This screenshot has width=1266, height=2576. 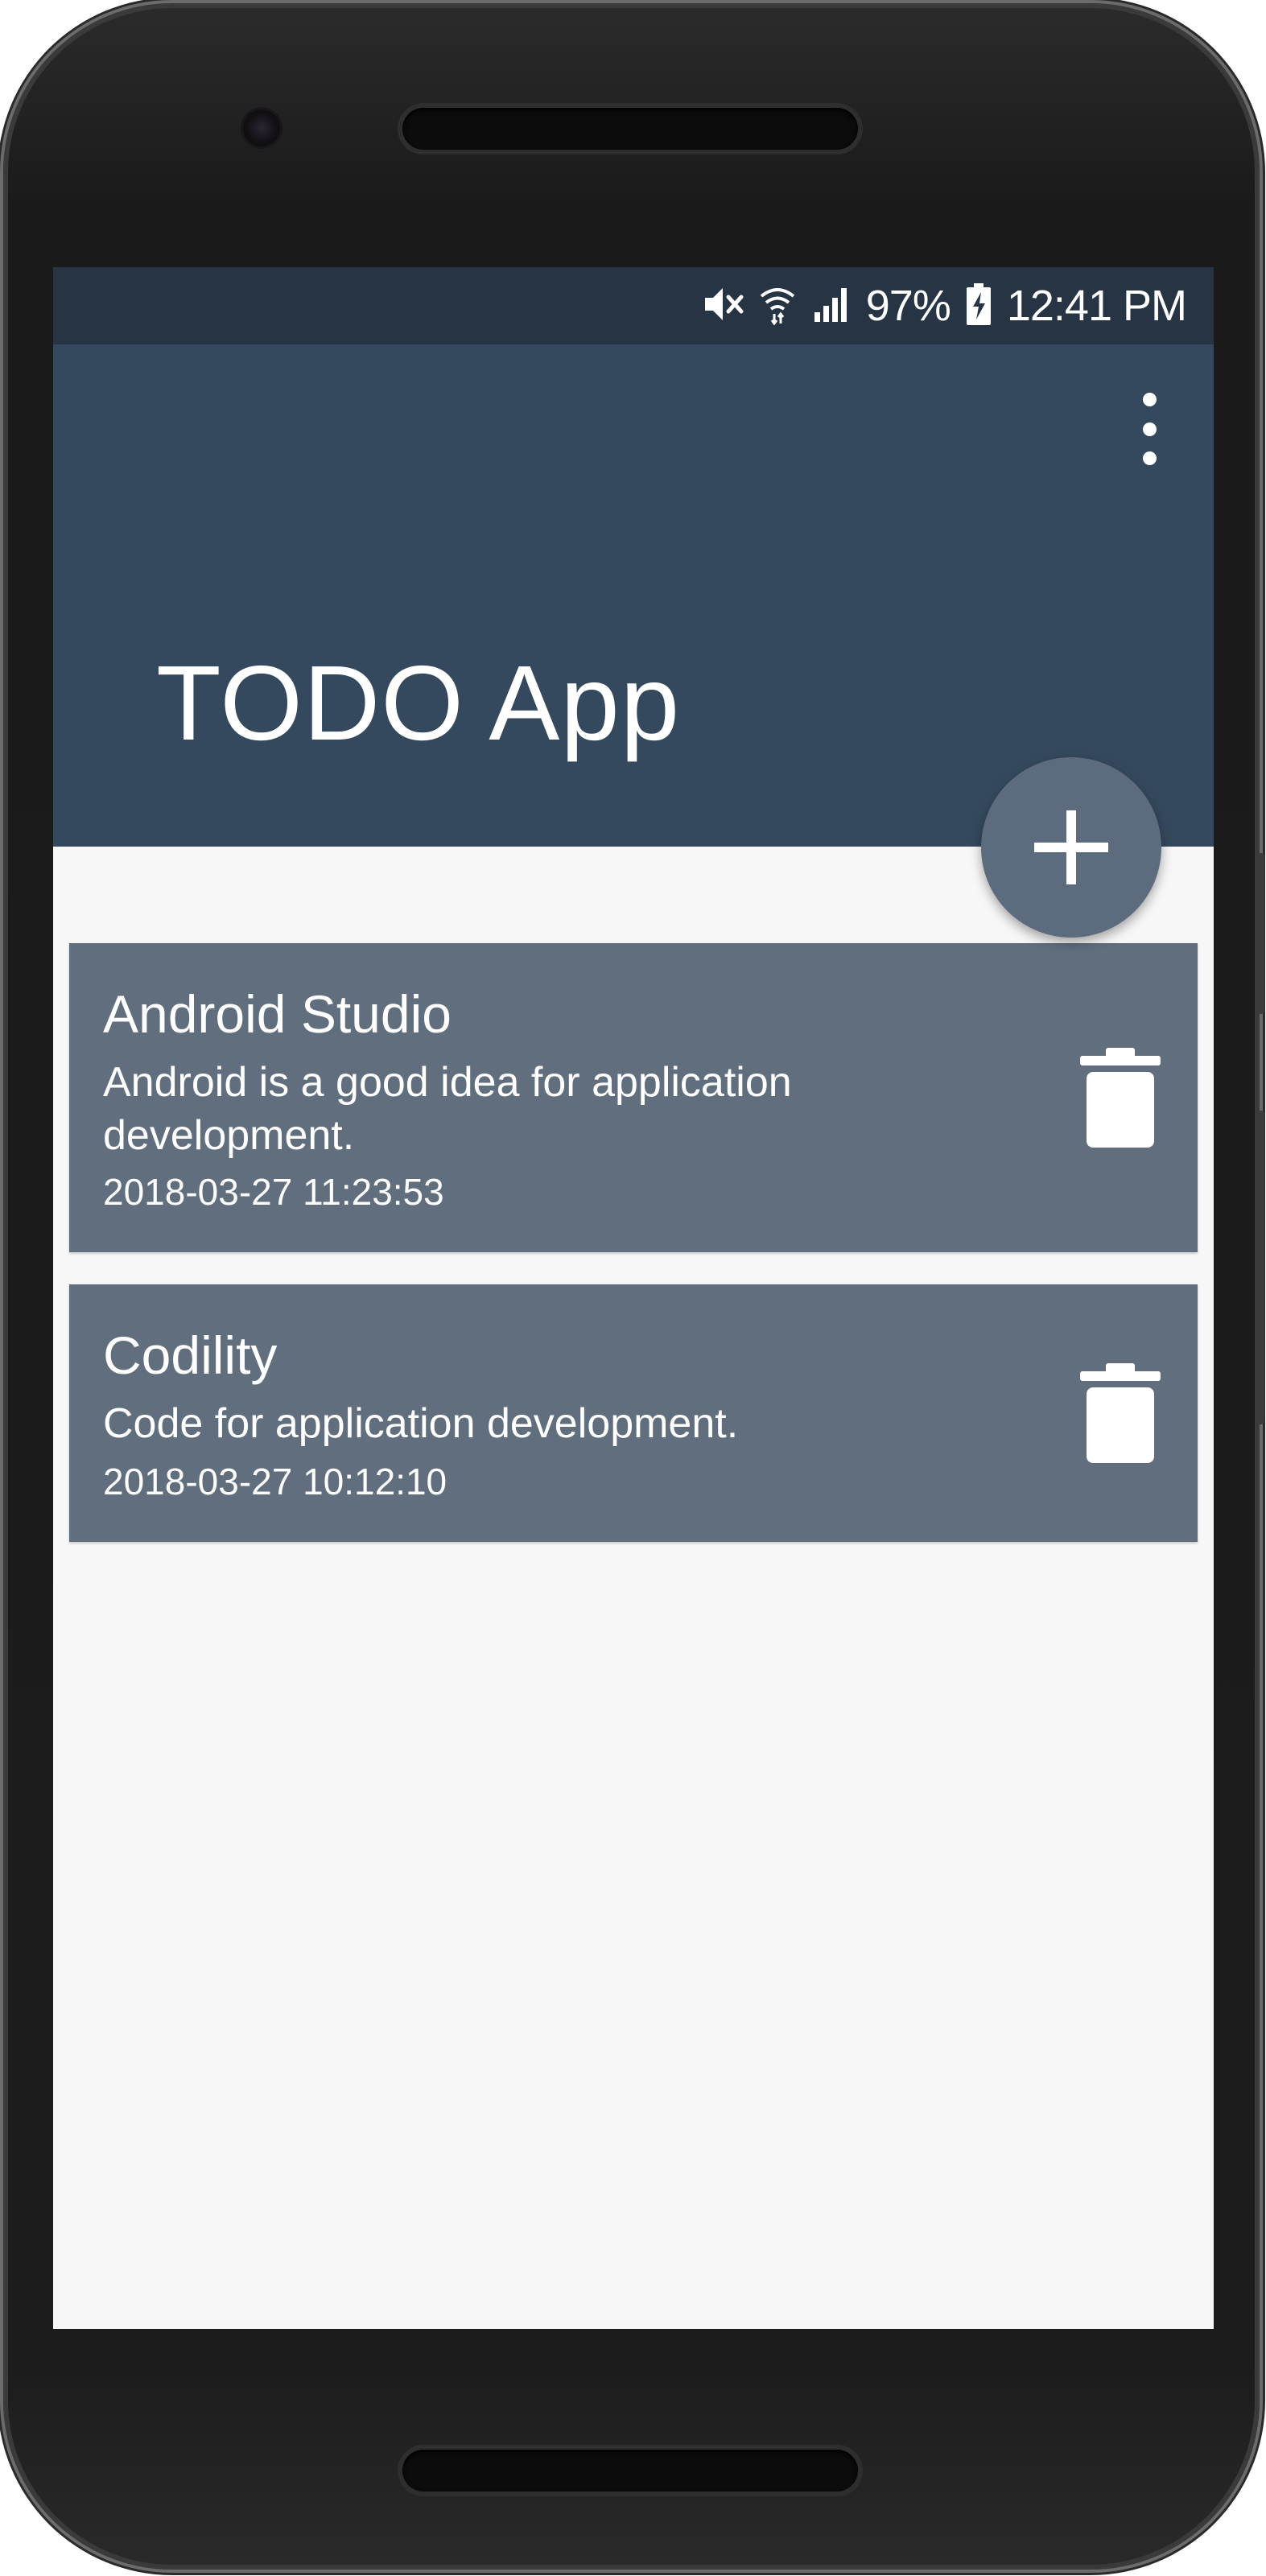 I want to click on signal-icon, so click(x=831, y=306).